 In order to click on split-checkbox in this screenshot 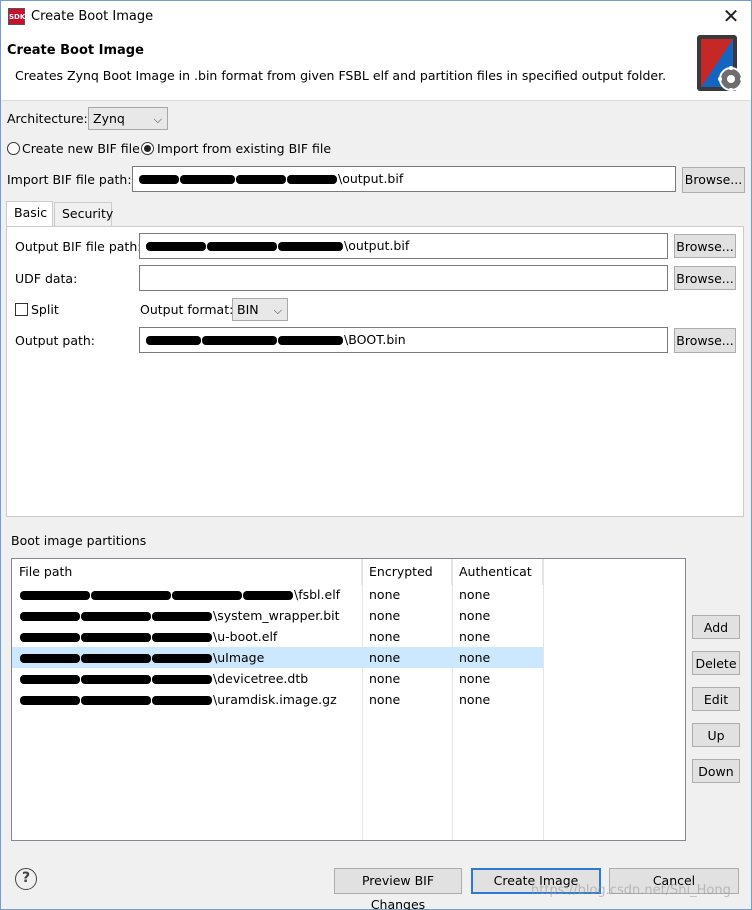, I will do `click(21, 309)`.